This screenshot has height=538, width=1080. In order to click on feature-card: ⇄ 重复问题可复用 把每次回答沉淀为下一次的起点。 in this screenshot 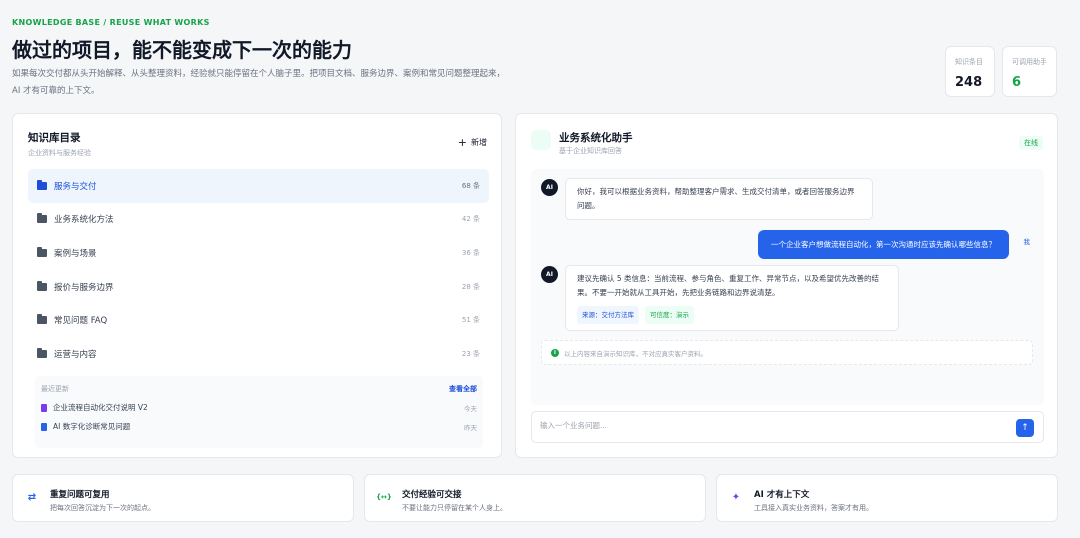, I will do `click(183, 498)`.